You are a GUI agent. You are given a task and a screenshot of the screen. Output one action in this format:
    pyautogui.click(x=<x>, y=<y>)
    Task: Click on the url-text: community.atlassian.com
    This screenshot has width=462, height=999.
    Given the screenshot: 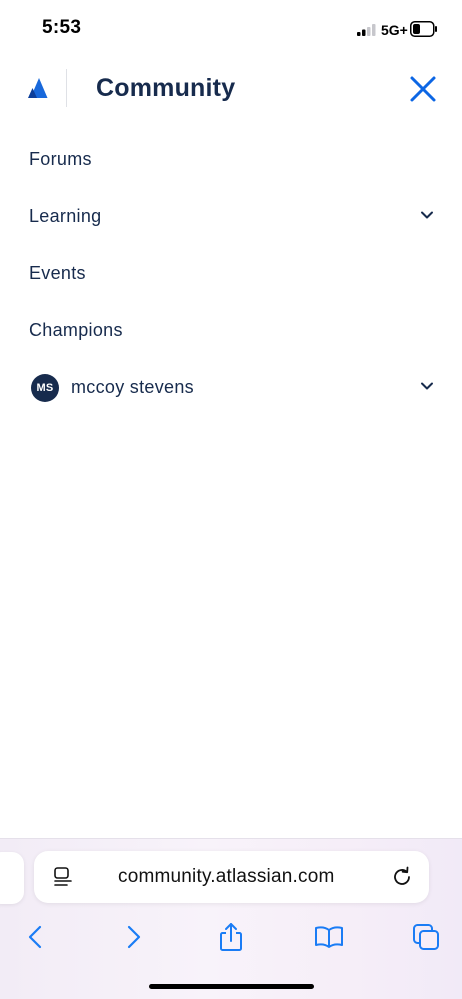 What is the action you would take?
    pyautogui.click(x=226, y=877)
    